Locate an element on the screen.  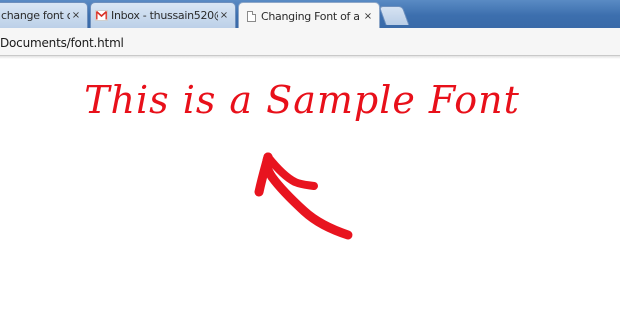
arrow-head-left is located at coordinates (263, 174).